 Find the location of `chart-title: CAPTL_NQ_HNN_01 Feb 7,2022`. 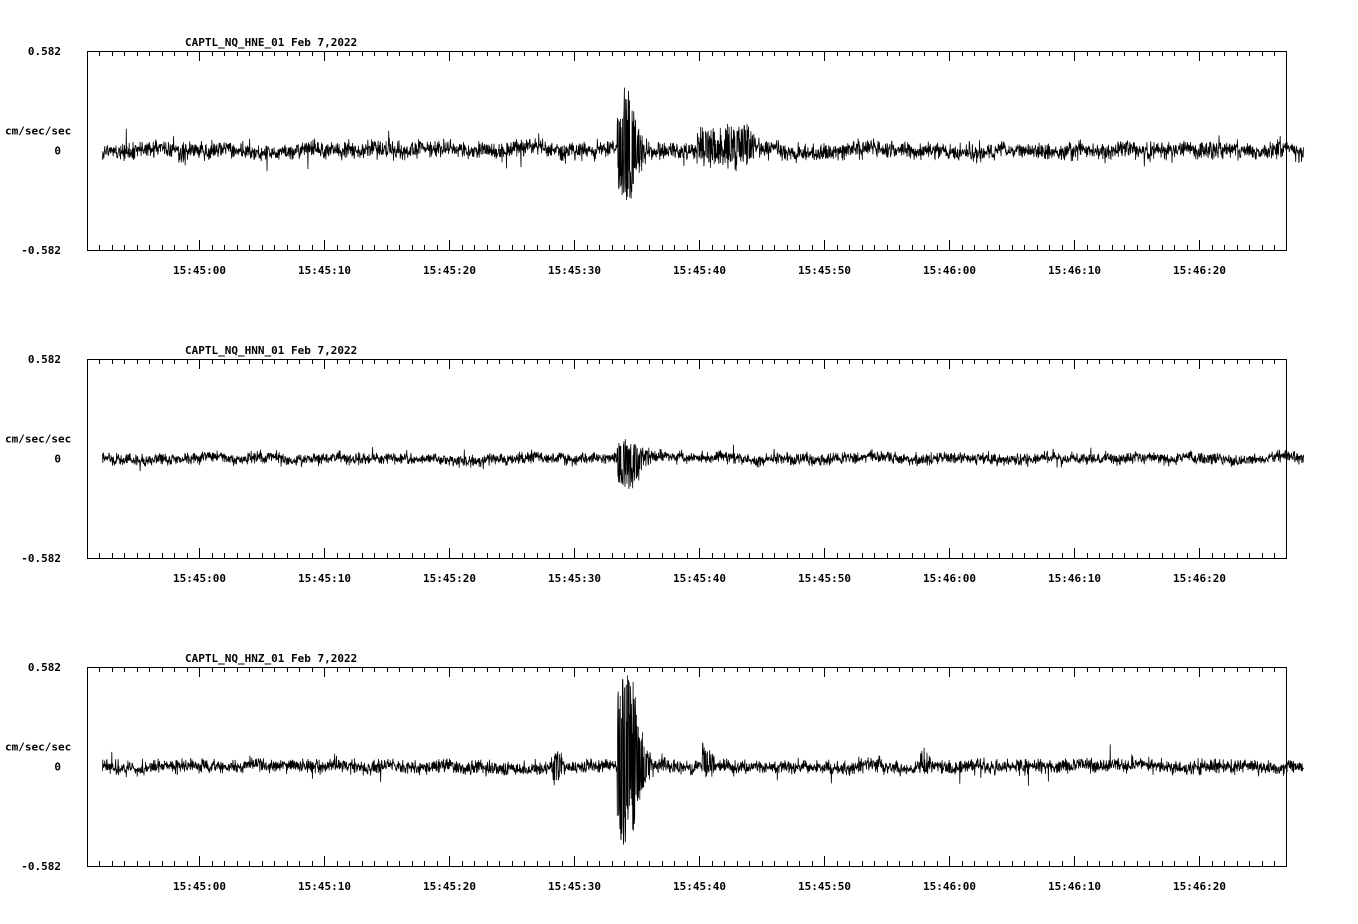

chart-title: CAPTL_NQ_HNN_01 Feb 7,2022 is located at coordinates (271, 350).